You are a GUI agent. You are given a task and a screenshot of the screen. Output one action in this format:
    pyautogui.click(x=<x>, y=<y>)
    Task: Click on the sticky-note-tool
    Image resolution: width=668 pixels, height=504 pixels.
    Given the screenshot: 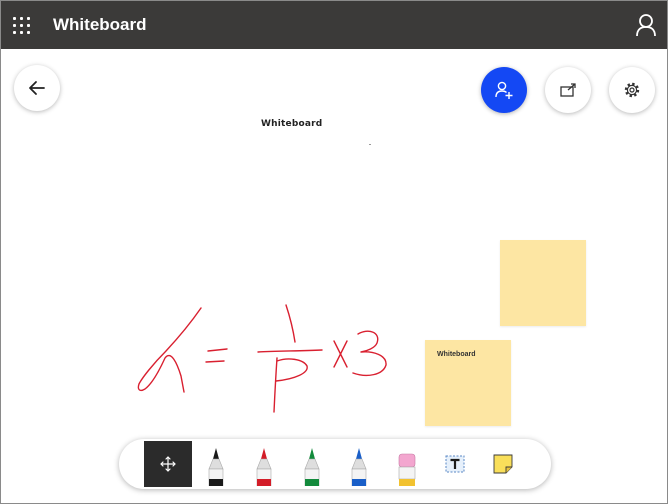 What is the action you would take?
    pyautogui.click(x=503, y=464)
    